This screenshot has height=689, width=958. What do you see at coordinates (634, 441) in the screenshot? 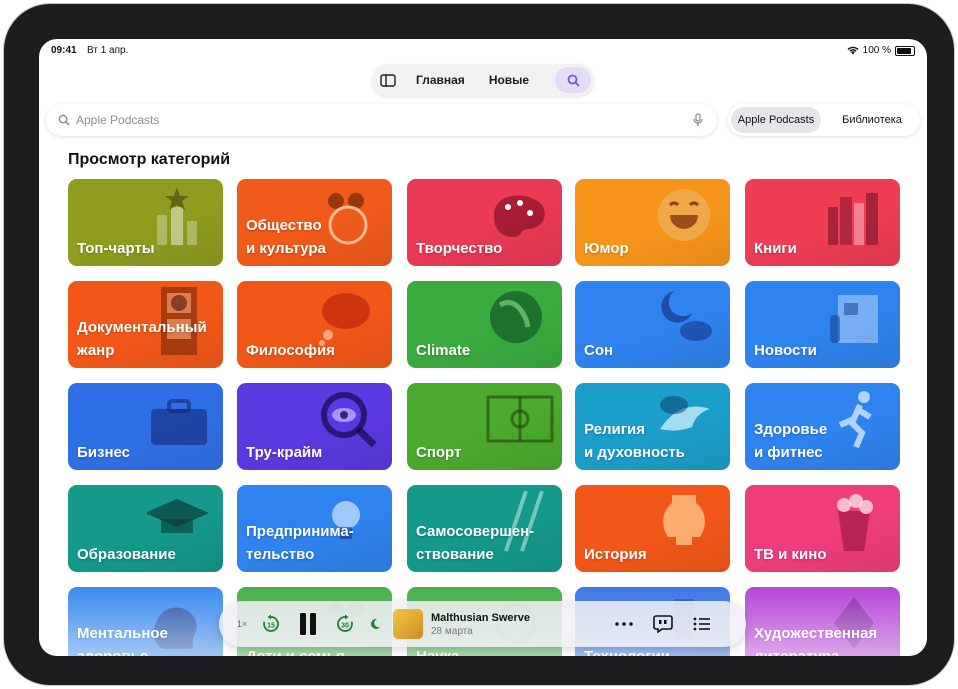
I see `category-label: Религия и духовность` at bounding box center [634, 441].